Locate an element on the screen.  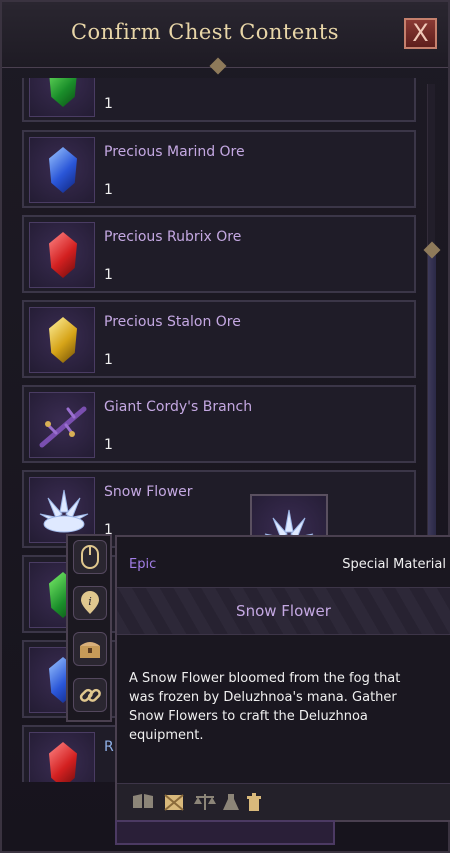
info-icon: i is located at coordinates (90, 603).